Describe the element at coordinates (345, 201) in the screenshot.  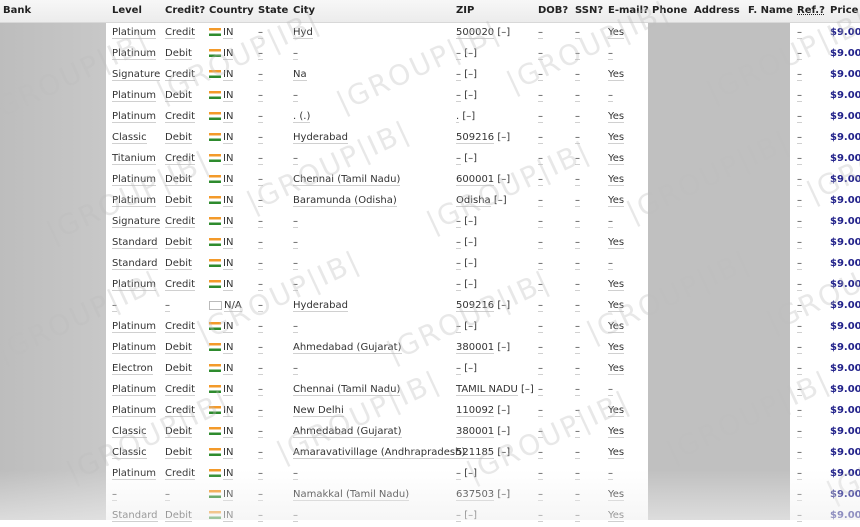
I see `cell-city: Baramunda (Odisha)` at that location.